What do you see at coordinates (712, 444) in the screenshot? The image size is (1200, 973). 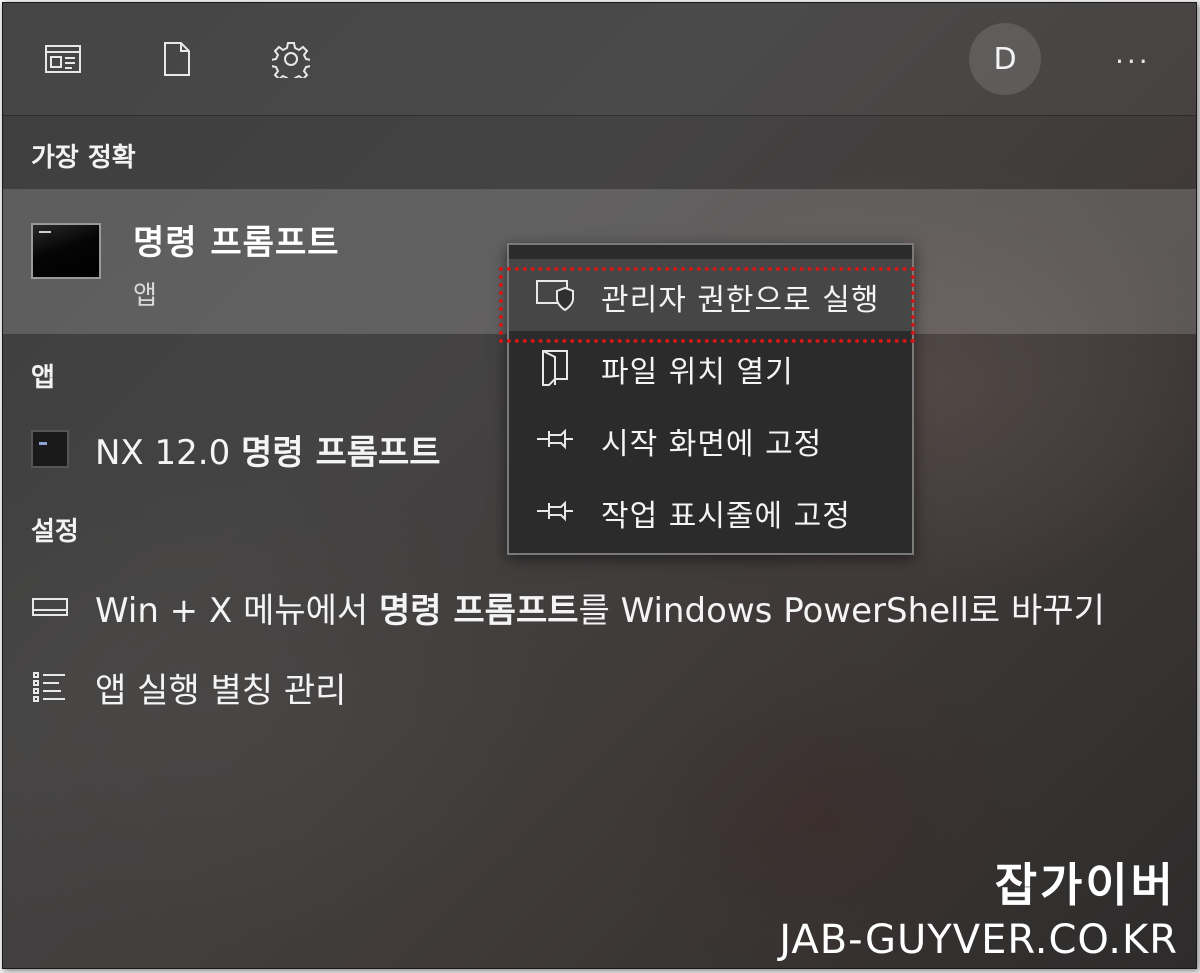 I see `menu-item-label: 시작 화면에 고정` at bounding box center [712, 444].